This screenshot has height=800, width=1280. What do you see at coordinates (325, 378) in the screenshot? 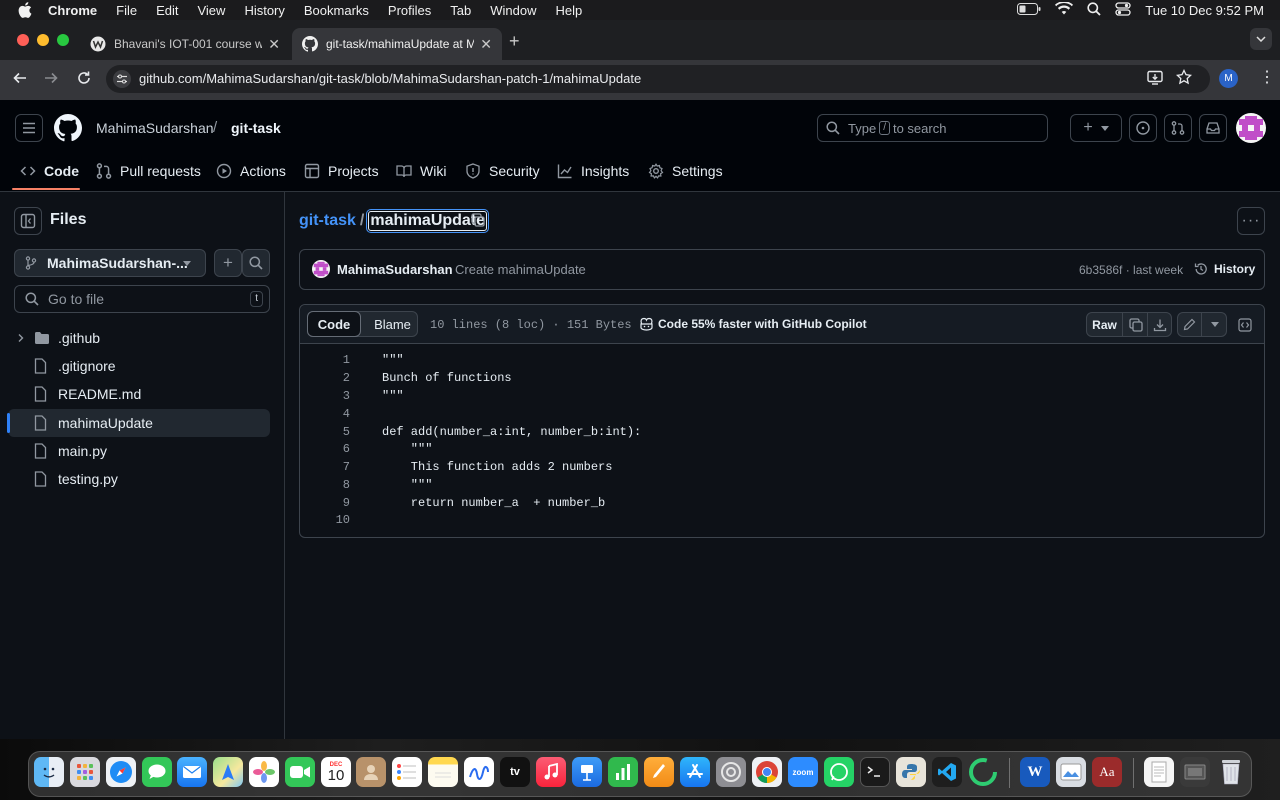
I see `line-number: 2` at bounding box center [325, 378].